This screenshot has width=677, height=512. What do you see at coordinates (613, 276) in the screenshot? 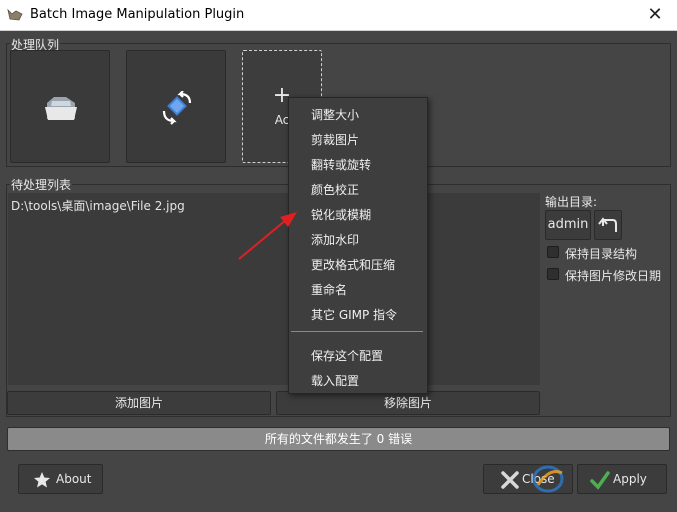
I see `keep-dates-label: 保持图片修改日期` at bounding box center [613, 276].